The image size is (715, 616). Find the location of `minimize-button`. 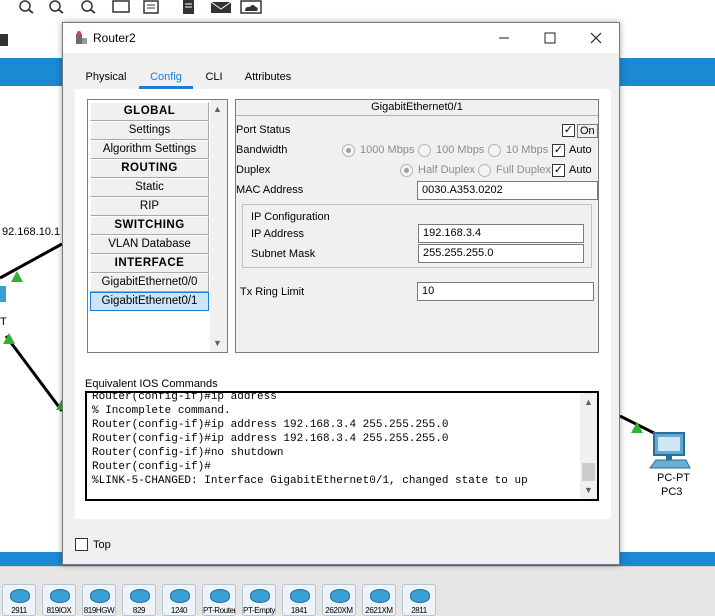

minimize-button is located at coordinates (504, 38).